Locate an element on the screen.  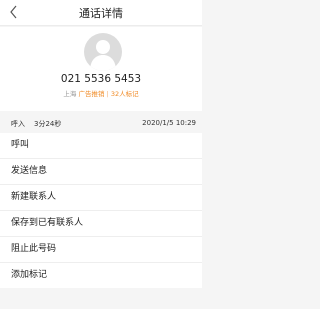
person-placeholder-icon is located at coordinates (103, 55).